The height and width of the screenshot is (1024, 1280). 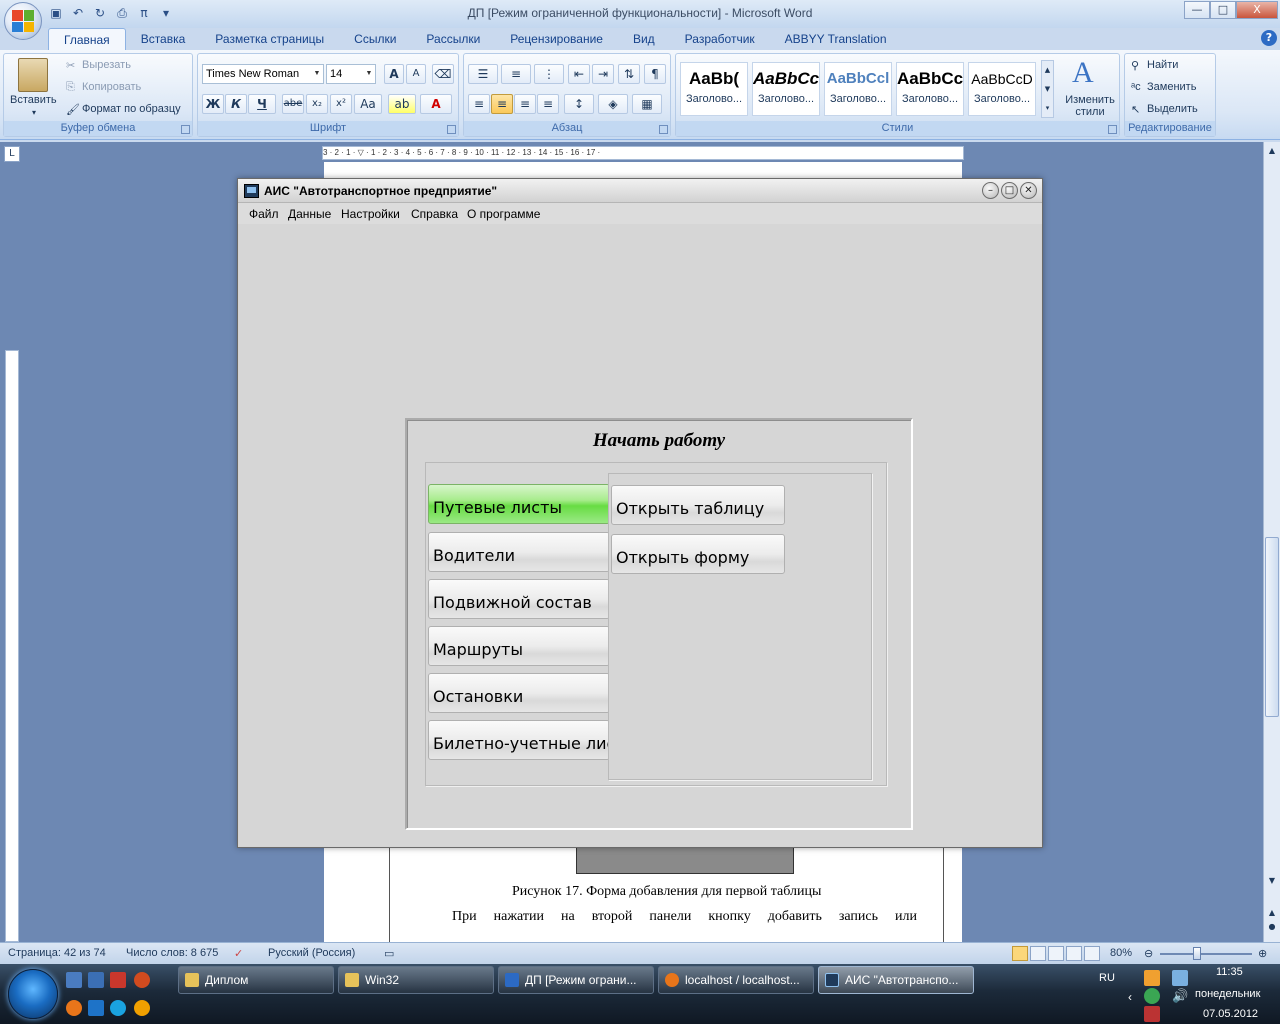 I want to click on word-icon, so click(x=96, y=1008).